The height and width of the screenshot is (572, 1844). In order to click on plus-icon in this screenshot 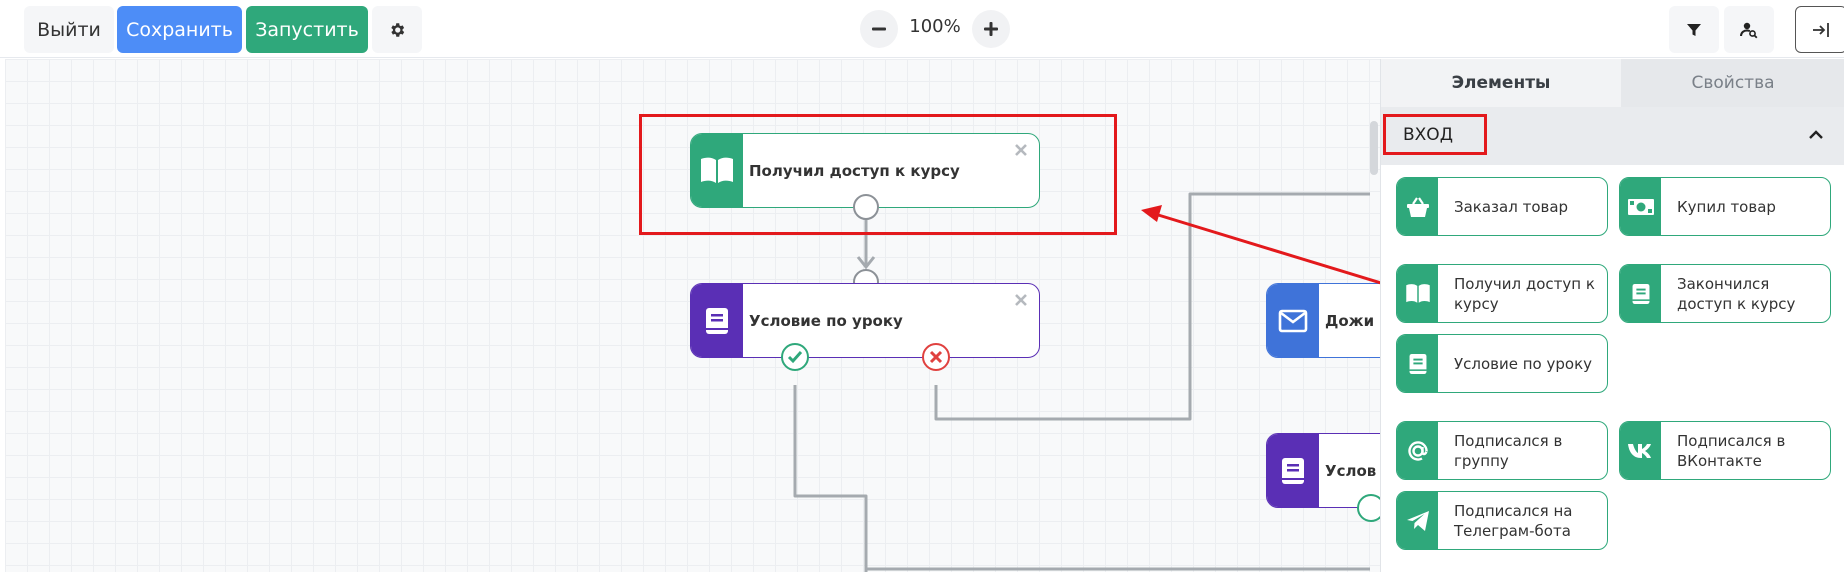, I will do `click(991, 29)`.